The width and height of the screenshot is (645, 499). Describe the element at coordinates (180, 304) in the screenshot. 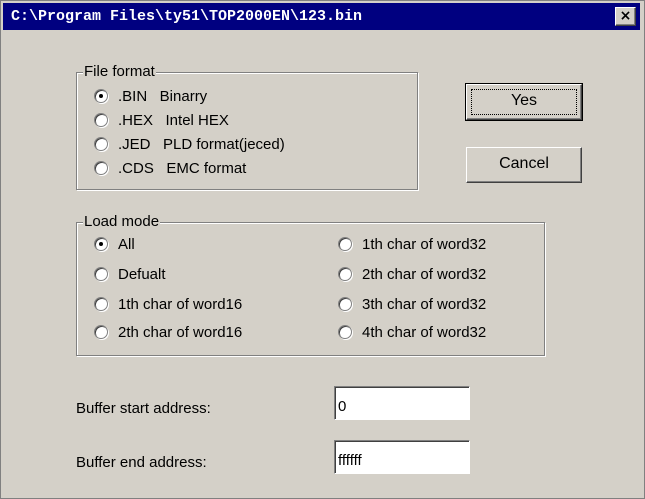

I see `radio-label: 1th char of word16` at that location.